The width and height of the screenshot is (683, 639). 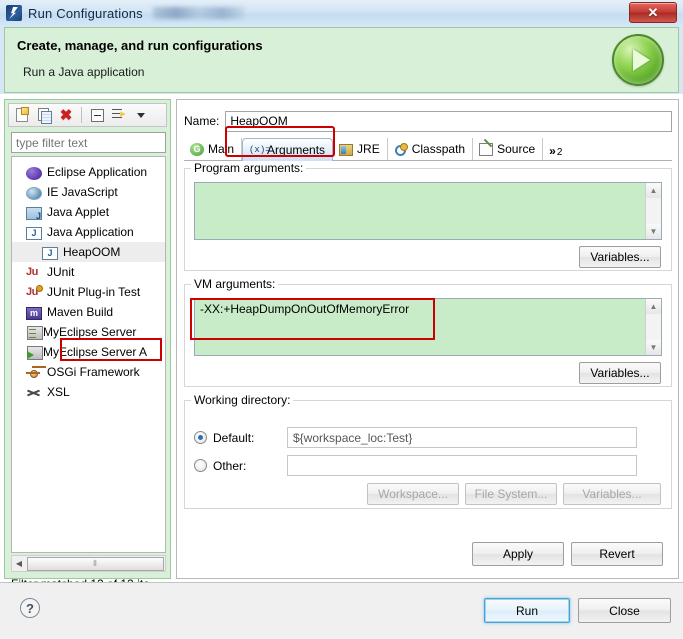 I want to click on tree-item-junit-plug-in-test: Ju JUnit Plug-in Test, so click(x=88, y=292).